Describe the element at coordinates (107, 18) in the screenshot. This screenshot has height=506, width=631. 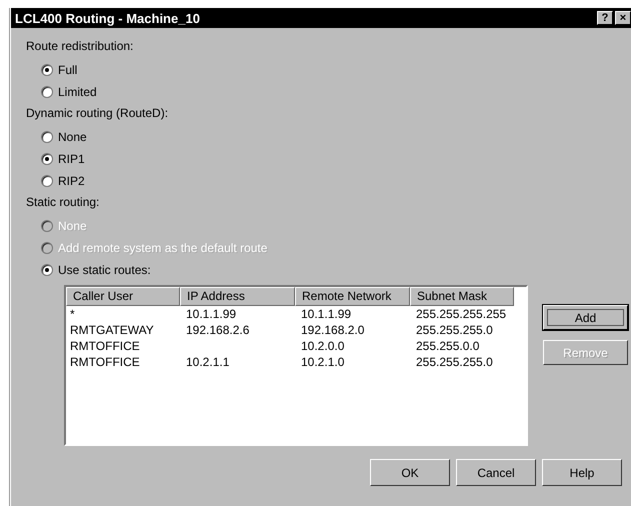
I see `window-title: LCL400 Routing - Machine_10` at that location.